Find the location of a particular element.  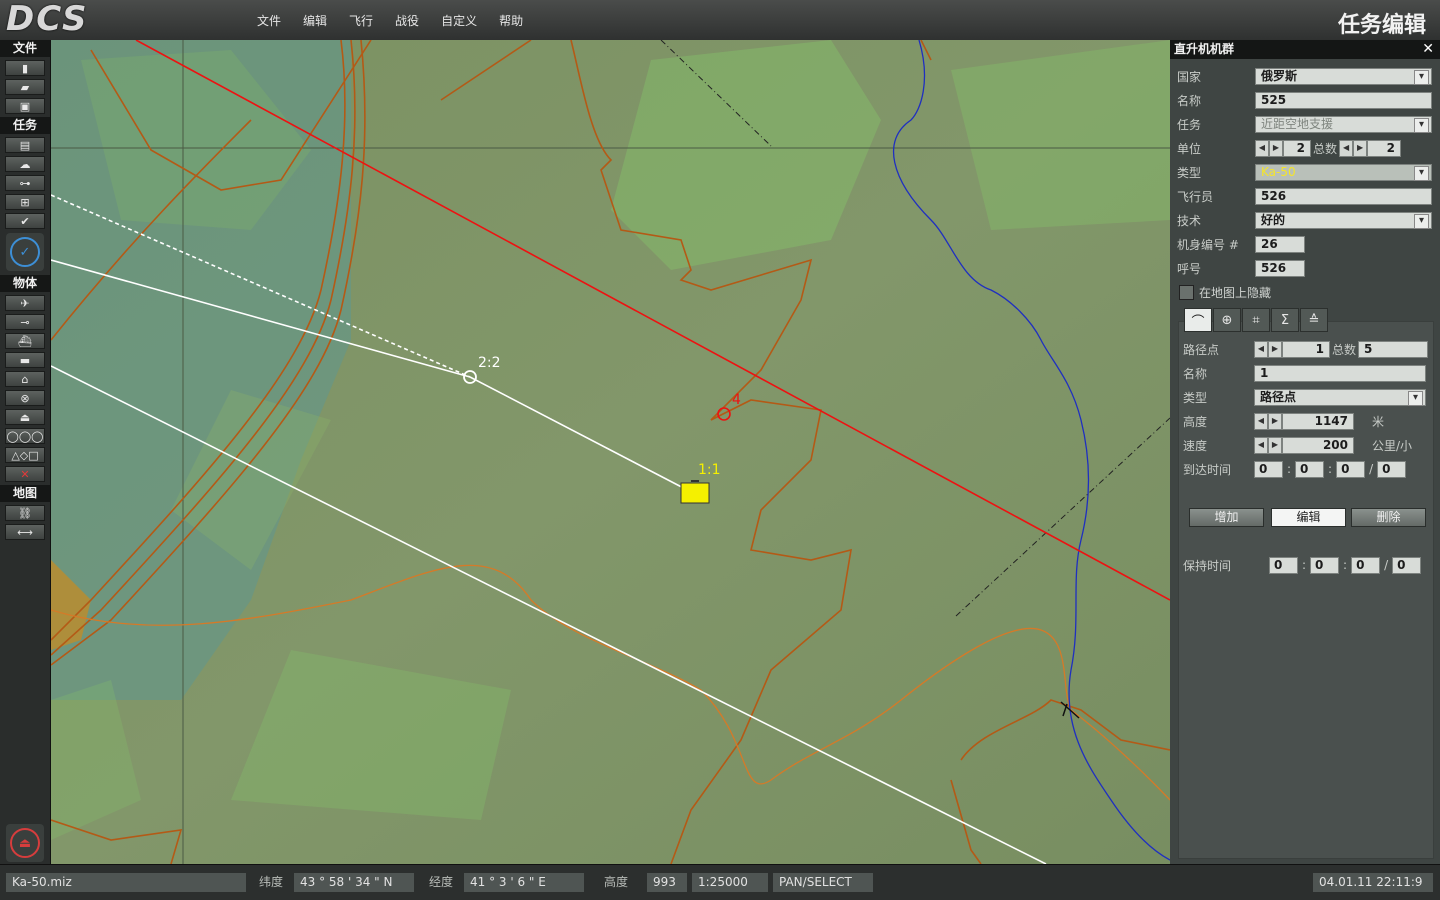

delete-object-button: ✕ is located at coordinates (25, 474).